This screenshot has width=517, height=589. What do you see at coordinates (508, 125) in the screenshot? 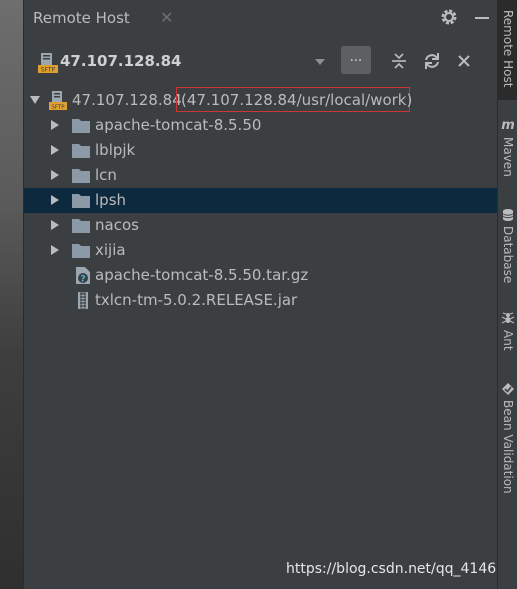
I see `maven-icon: m` at bounding box center [508, 125].